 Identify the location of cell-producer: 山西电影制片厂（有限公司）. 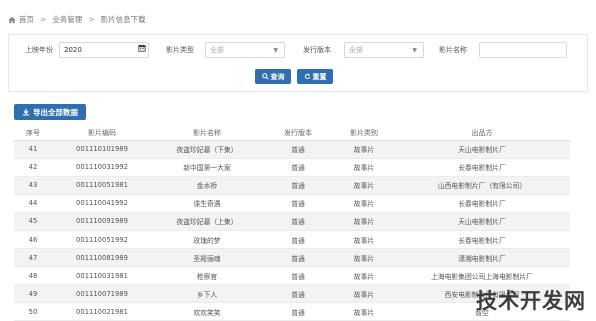
(482, 185).